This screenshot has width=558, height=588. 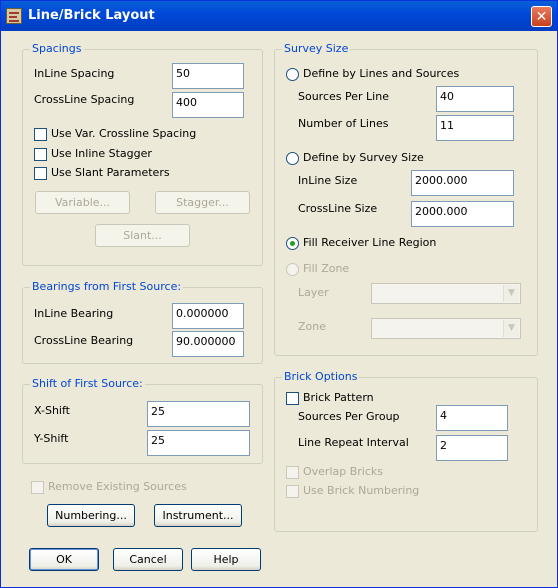 What do you see at coordinates (208, 344) in the screenshot?
I see `crossline-bearing-input: 90.000000` at bounding box center [208, 344].